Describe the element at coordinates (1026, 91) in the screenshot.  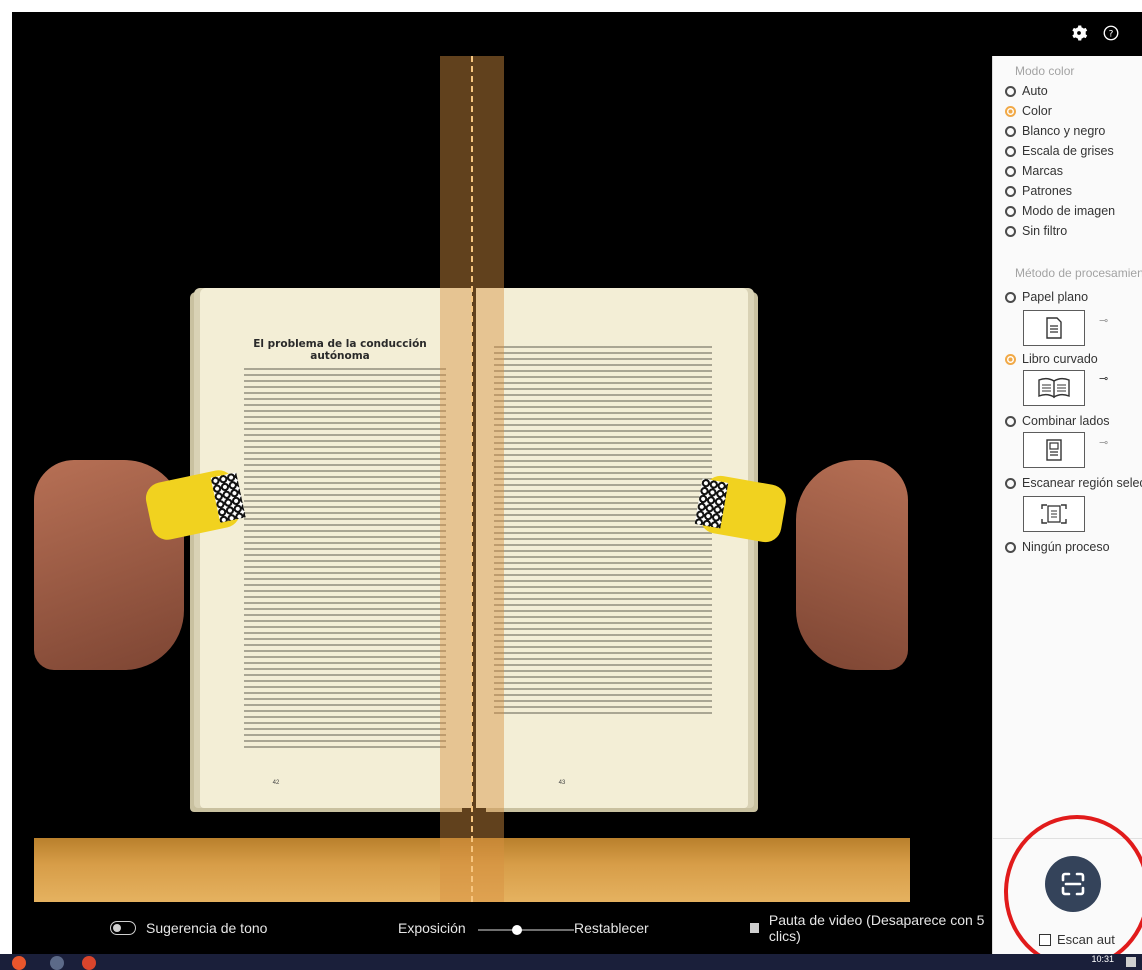
I see `color-option-auto: Auto` at that location.